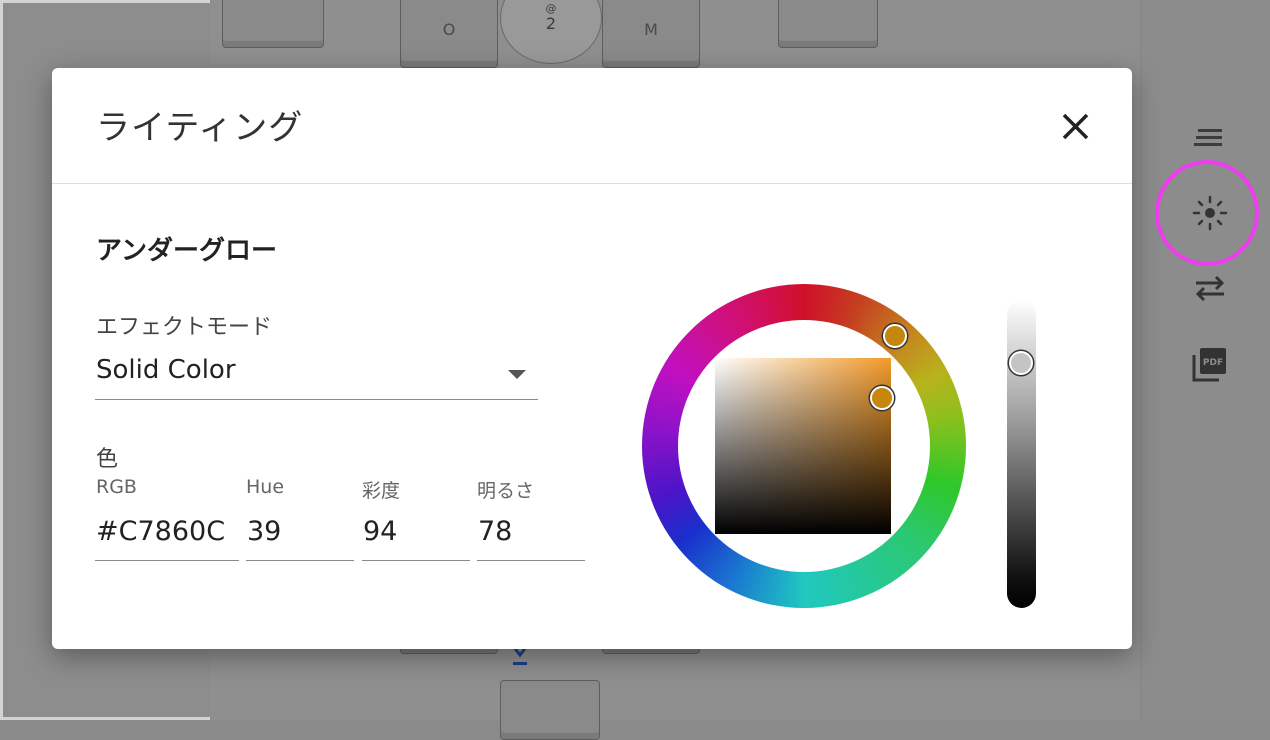 The image size is (1270, 740). I want to click on highlight-ring, so click(1207, 213).